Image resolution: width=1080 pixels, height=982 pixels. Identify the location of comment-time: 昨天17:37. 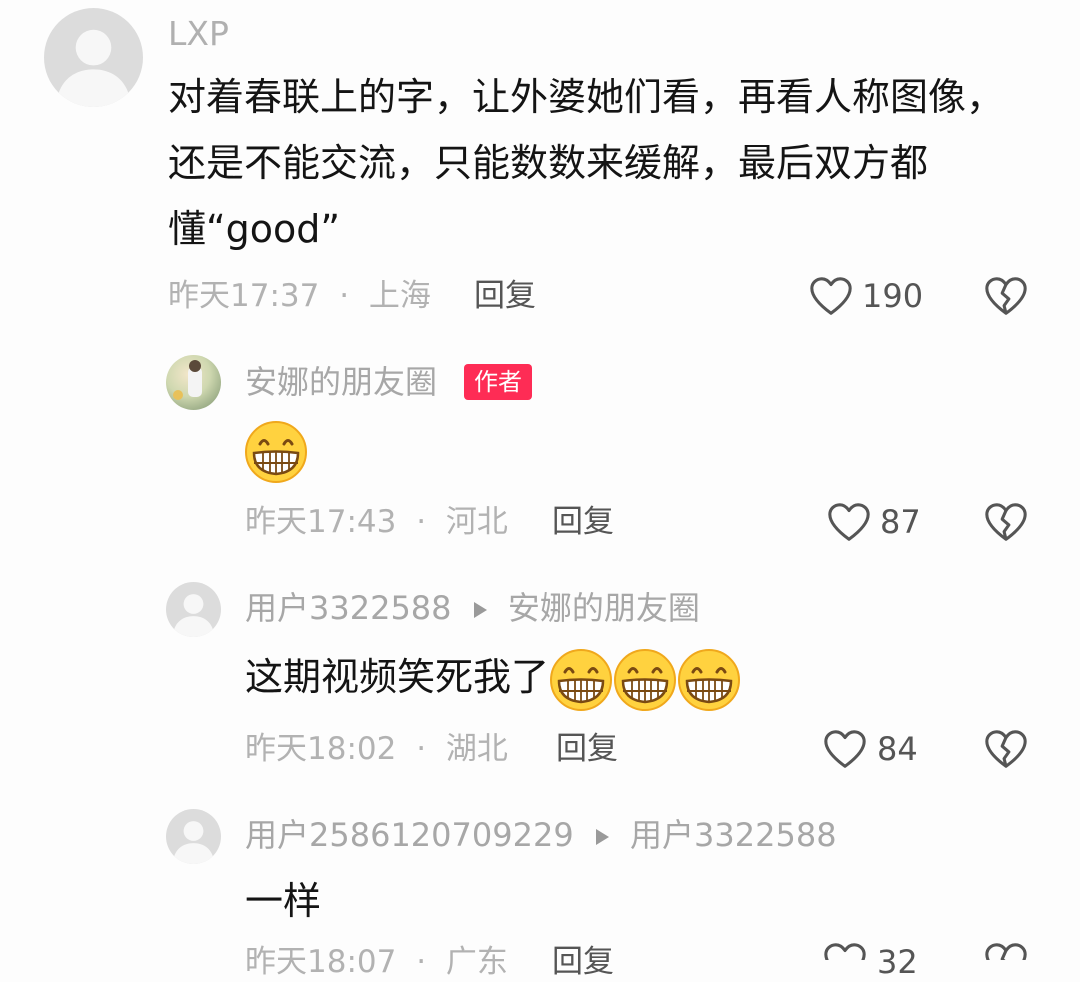
(244, 296).